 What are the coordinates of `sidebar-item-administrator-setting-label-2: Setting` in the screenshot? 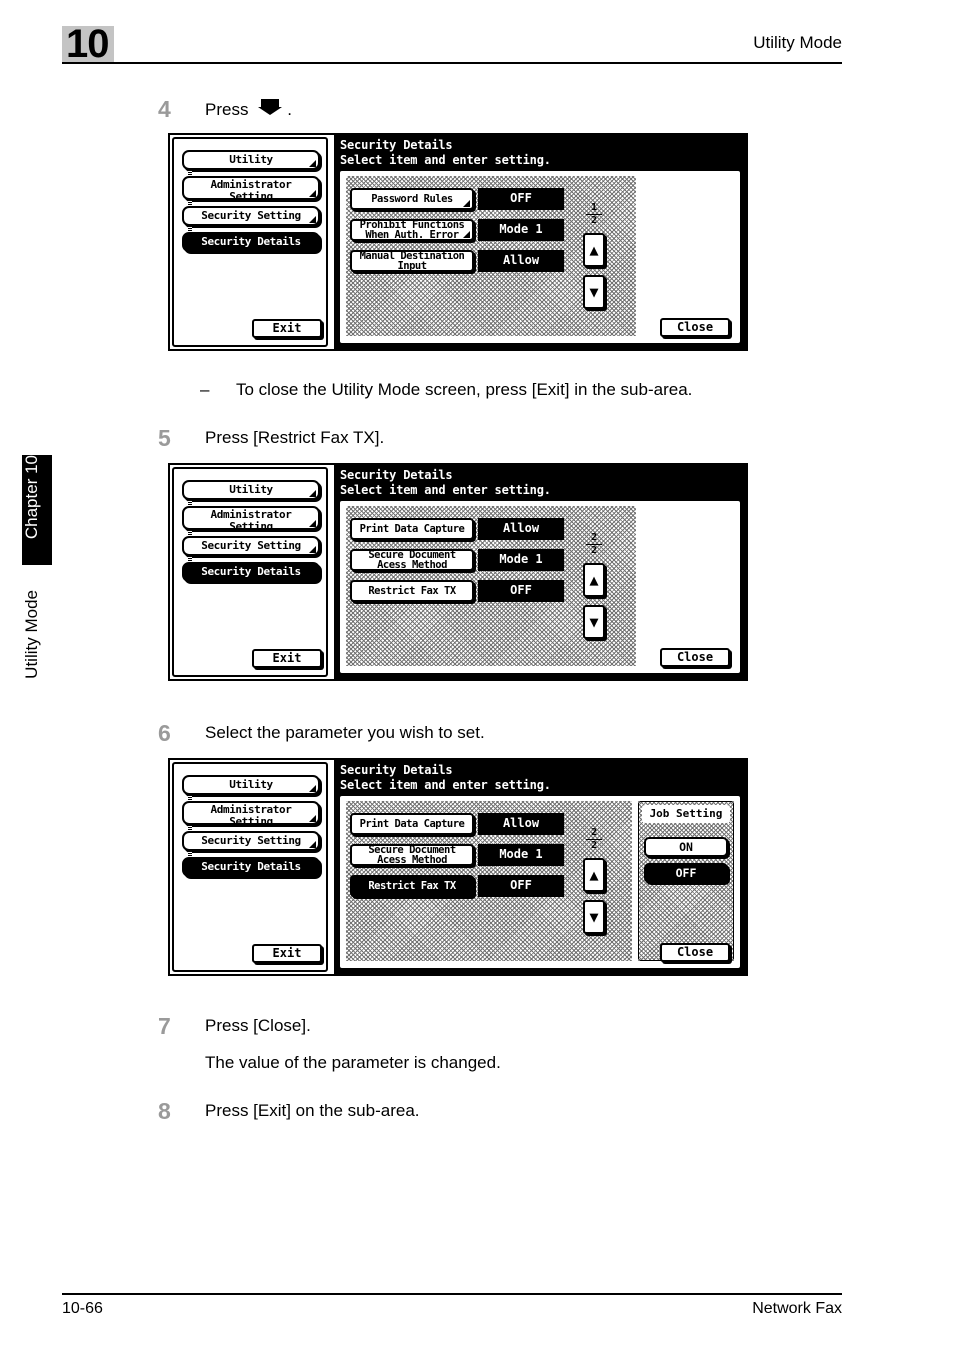 It's located at (251, 524).